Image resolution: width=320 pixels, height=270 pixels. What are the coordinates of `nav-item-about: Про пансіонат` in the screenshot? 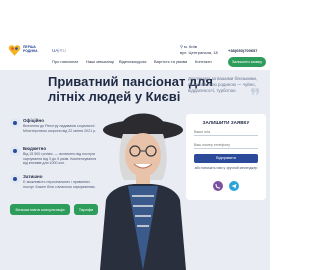 It's located at (65, 61).